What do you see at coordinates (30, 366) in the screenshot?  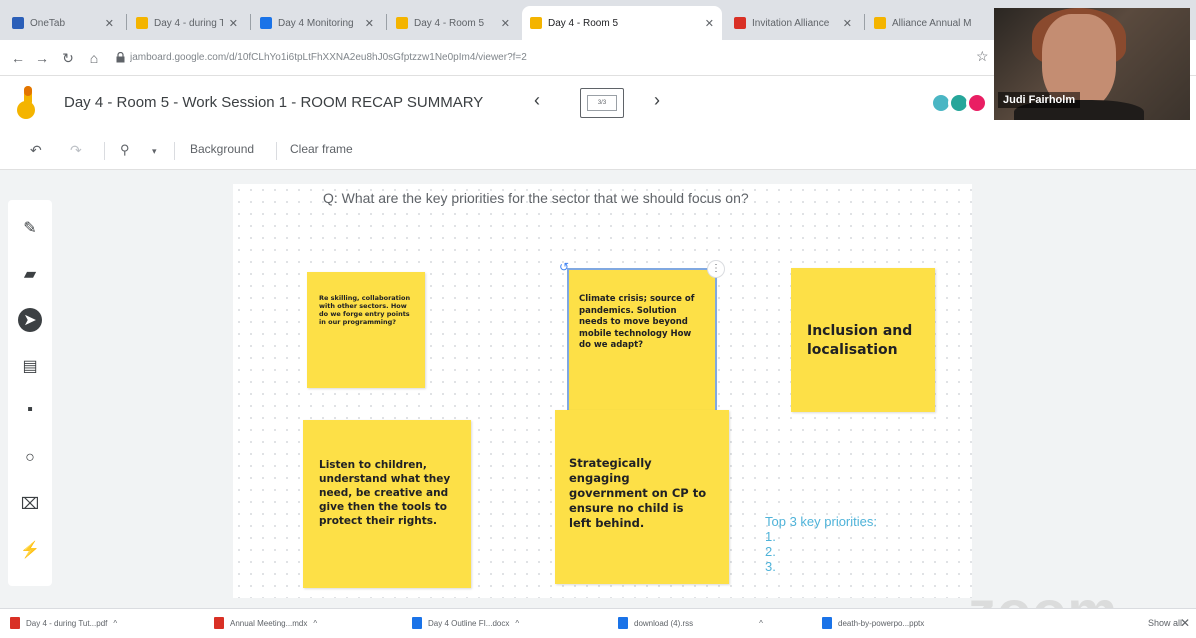 I see `sticky-note-icon: ▤` at bounding box center [30, 366].